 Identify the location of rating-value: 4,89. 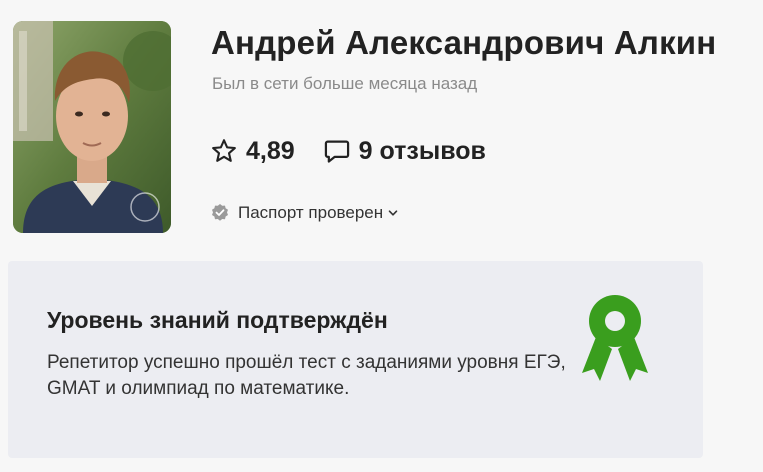
(270, 150).